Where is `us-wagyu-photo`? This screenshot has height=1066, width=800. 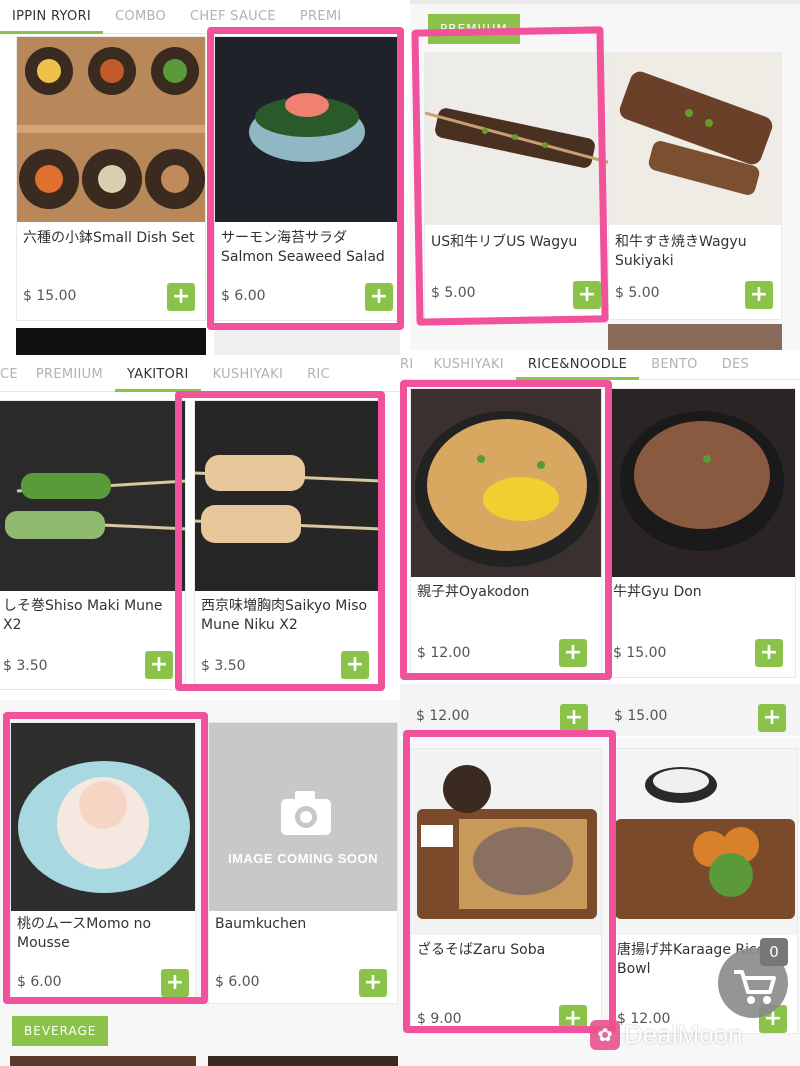 us-wagyu-photo is located at coordinates (517, 139).